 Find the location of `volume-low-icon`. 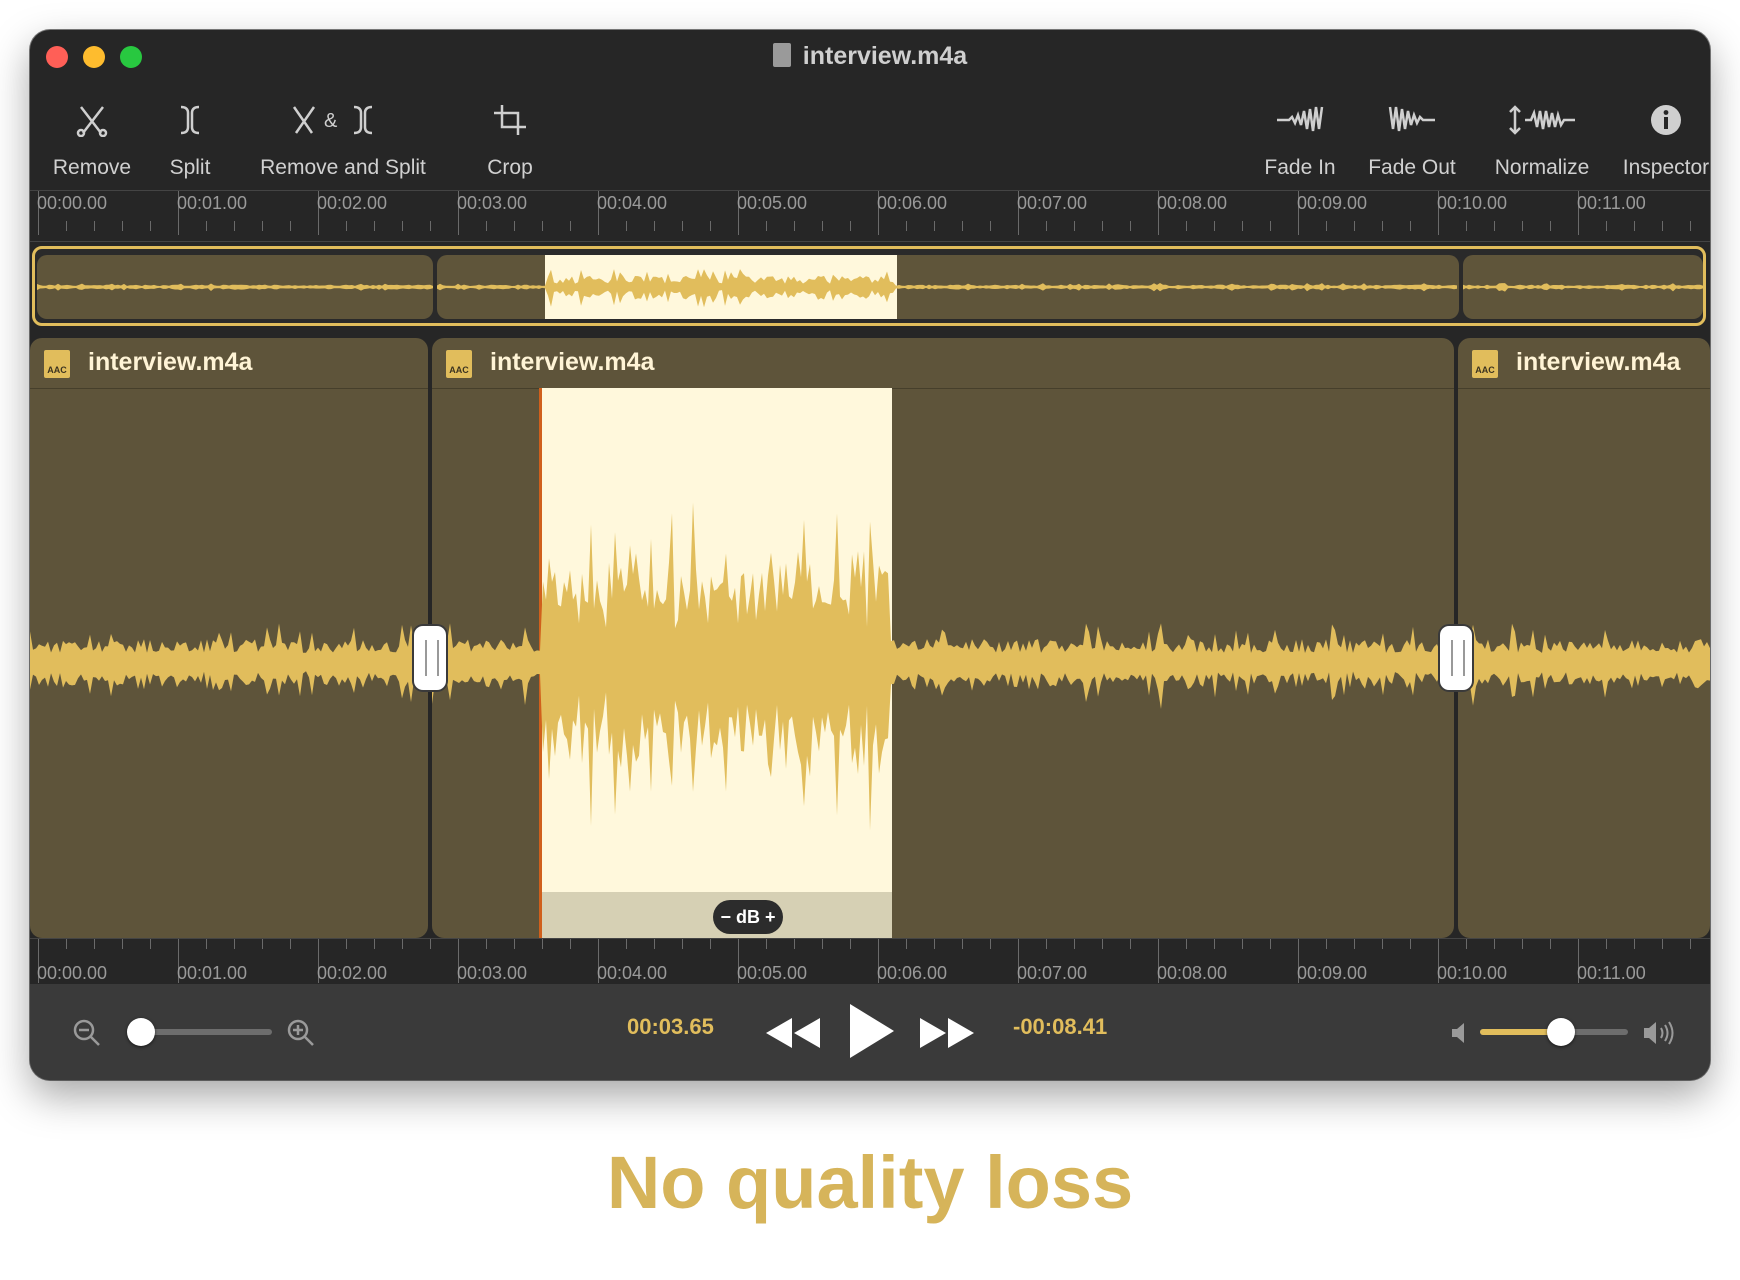

volume-low-icon is located at coordinates (1458, 1033).